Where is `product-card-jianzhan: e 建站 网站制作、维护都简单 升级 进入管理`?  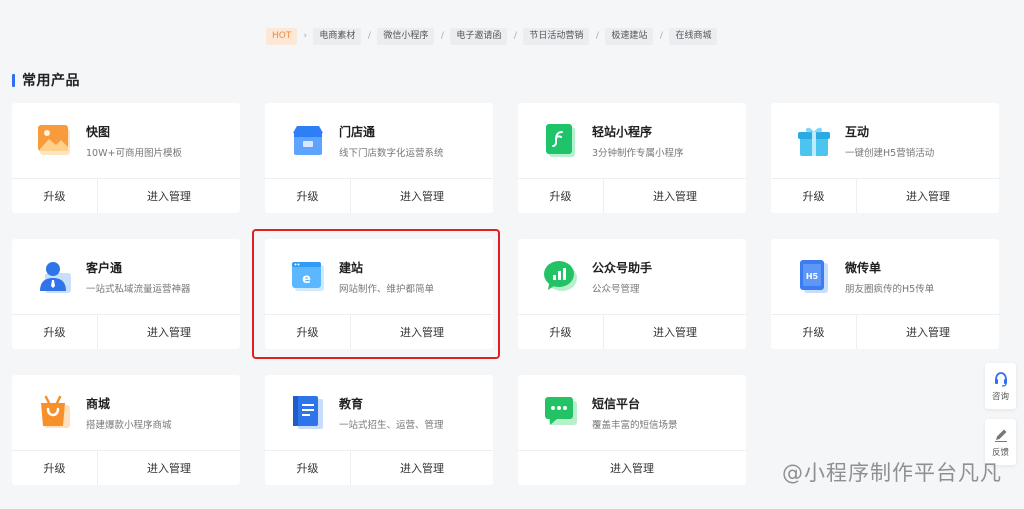
product-card-jianzhan: e 建站 网站制作、维护都简单 升级 进入管理 is located at coordinates (379, 294).